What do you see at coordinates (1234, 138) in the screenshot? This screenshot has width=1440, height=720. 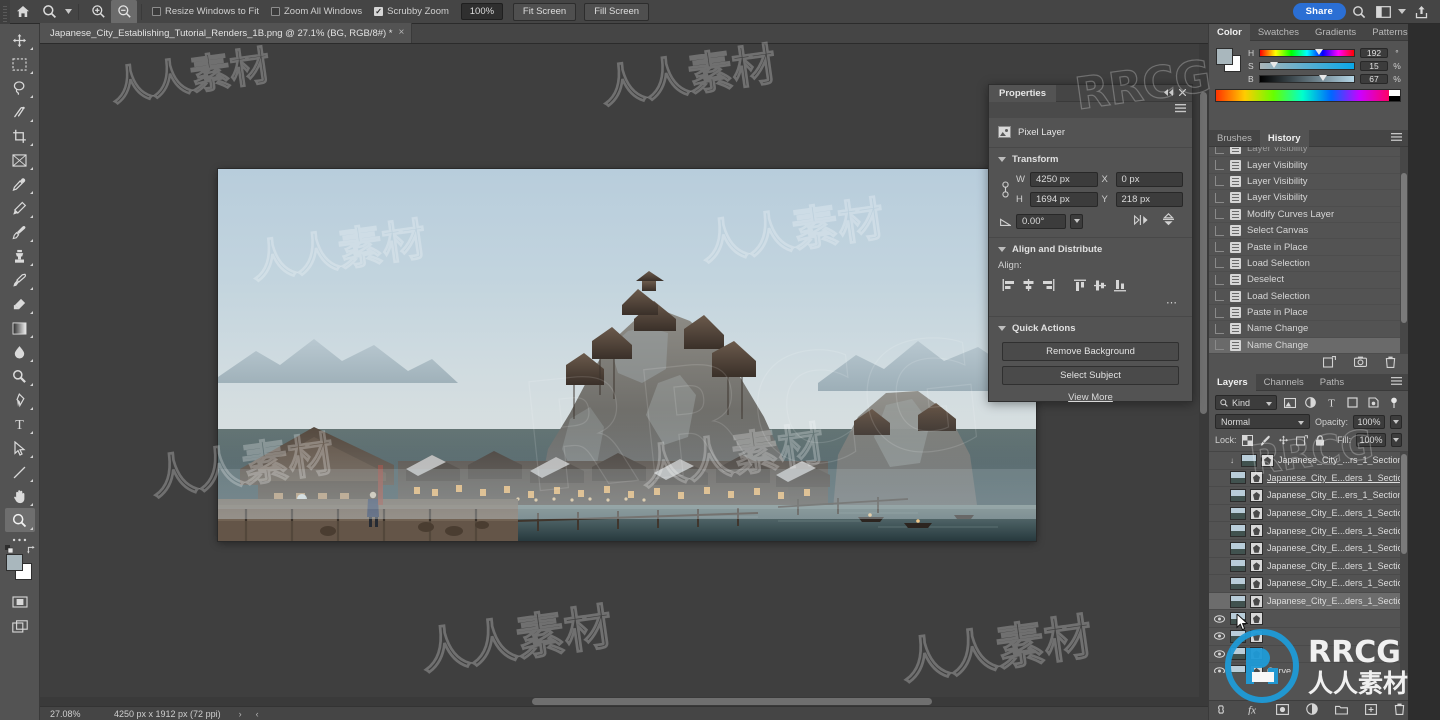 I see `tab-brushes: Brushes` at bounding box center [1234, 138].